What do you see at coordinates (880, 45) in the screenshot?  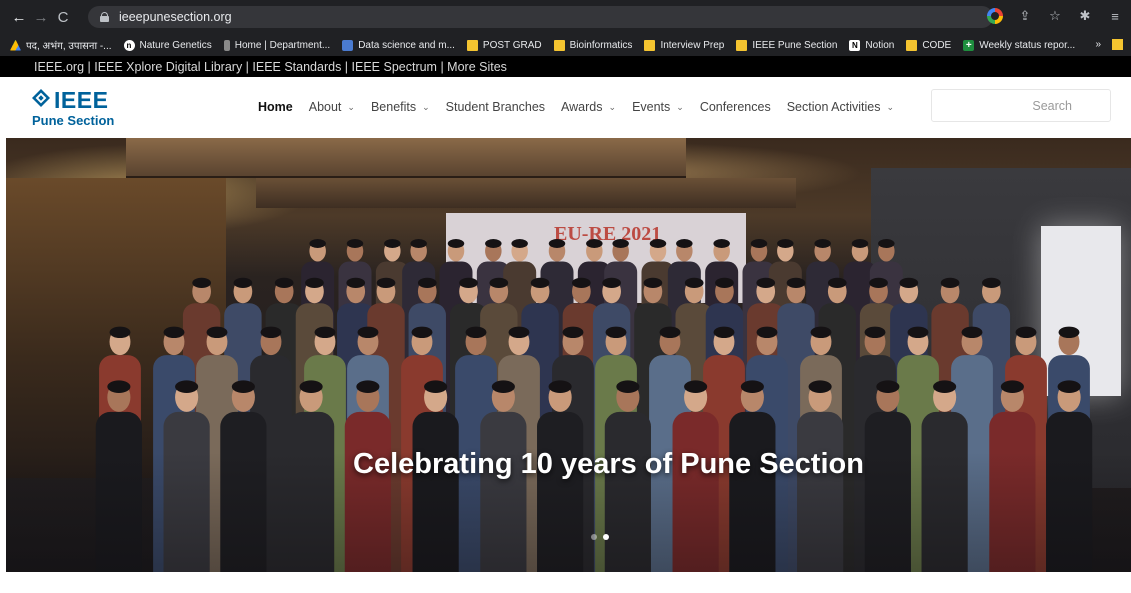 I see `bookmark-label: Notion` at bounding box center [880, 45].